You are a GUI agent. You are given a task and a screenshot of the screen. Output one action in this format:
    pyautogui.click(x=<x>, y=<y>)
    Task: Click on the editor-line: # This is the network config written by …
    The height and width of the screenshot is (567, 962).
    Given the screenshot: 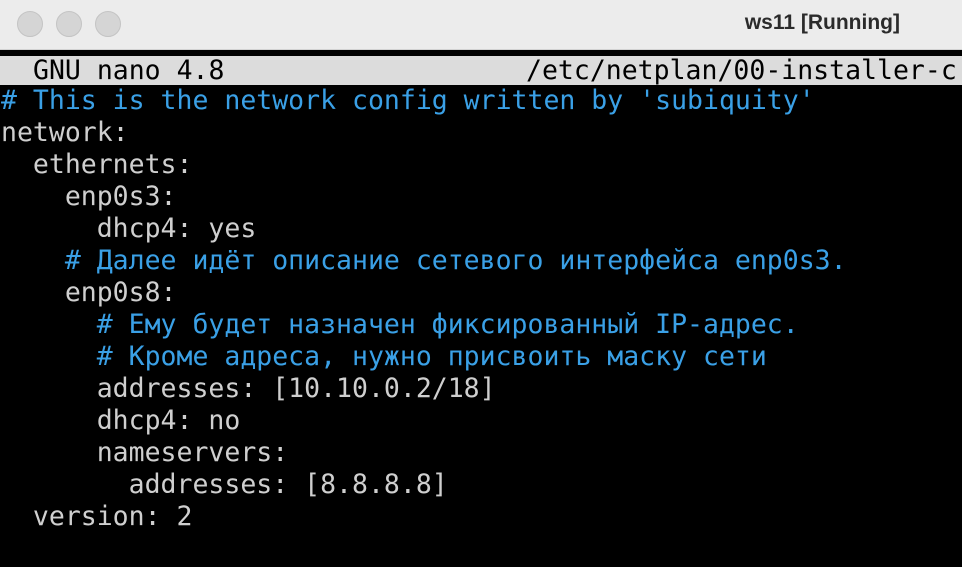 What is the action you would take?
    pyautogui.click(x=408, y=100)
    